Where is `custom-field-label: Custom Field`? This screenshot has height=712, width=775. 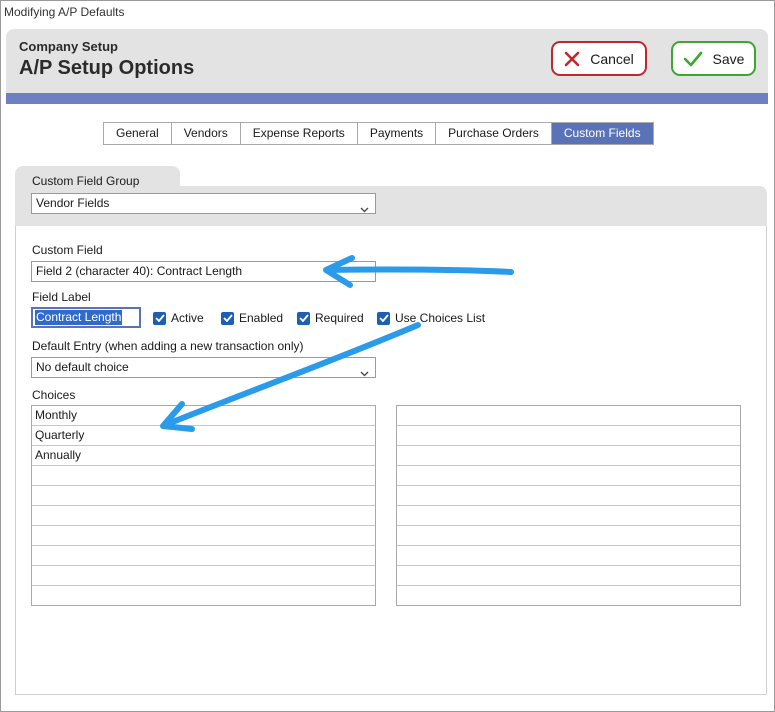
custom-field-label: Custom Field is located at coordinates (67, 250).